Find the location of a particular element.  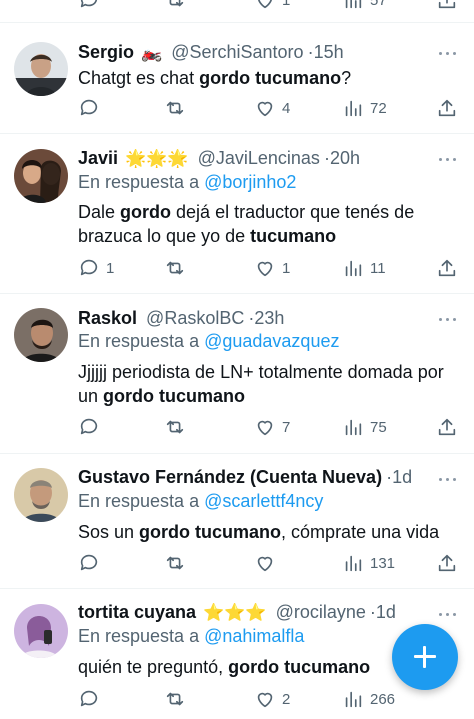

tweet-actions: 2 266 is located at coordinates (269, 699).